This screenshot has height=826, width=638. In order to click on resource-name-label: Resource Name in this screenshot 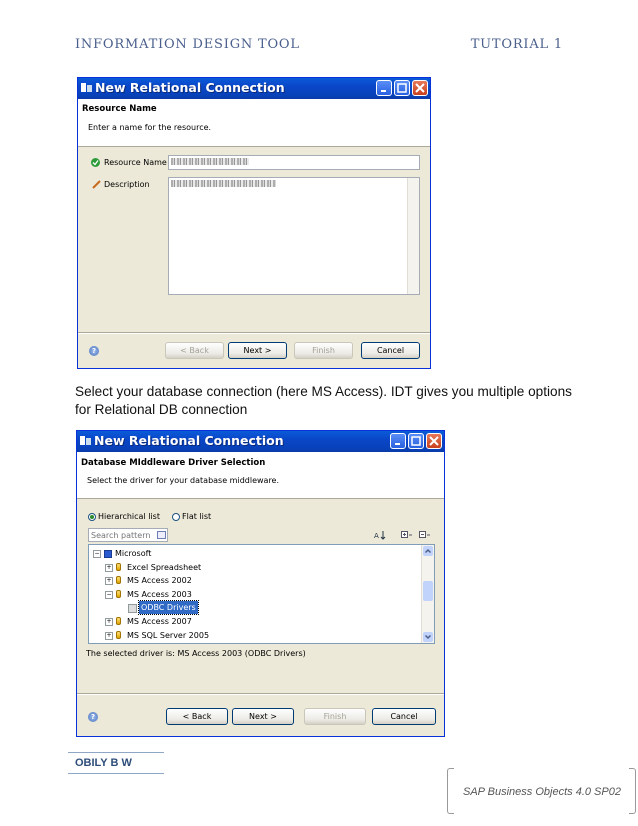, I will do `click(135, 162)`.